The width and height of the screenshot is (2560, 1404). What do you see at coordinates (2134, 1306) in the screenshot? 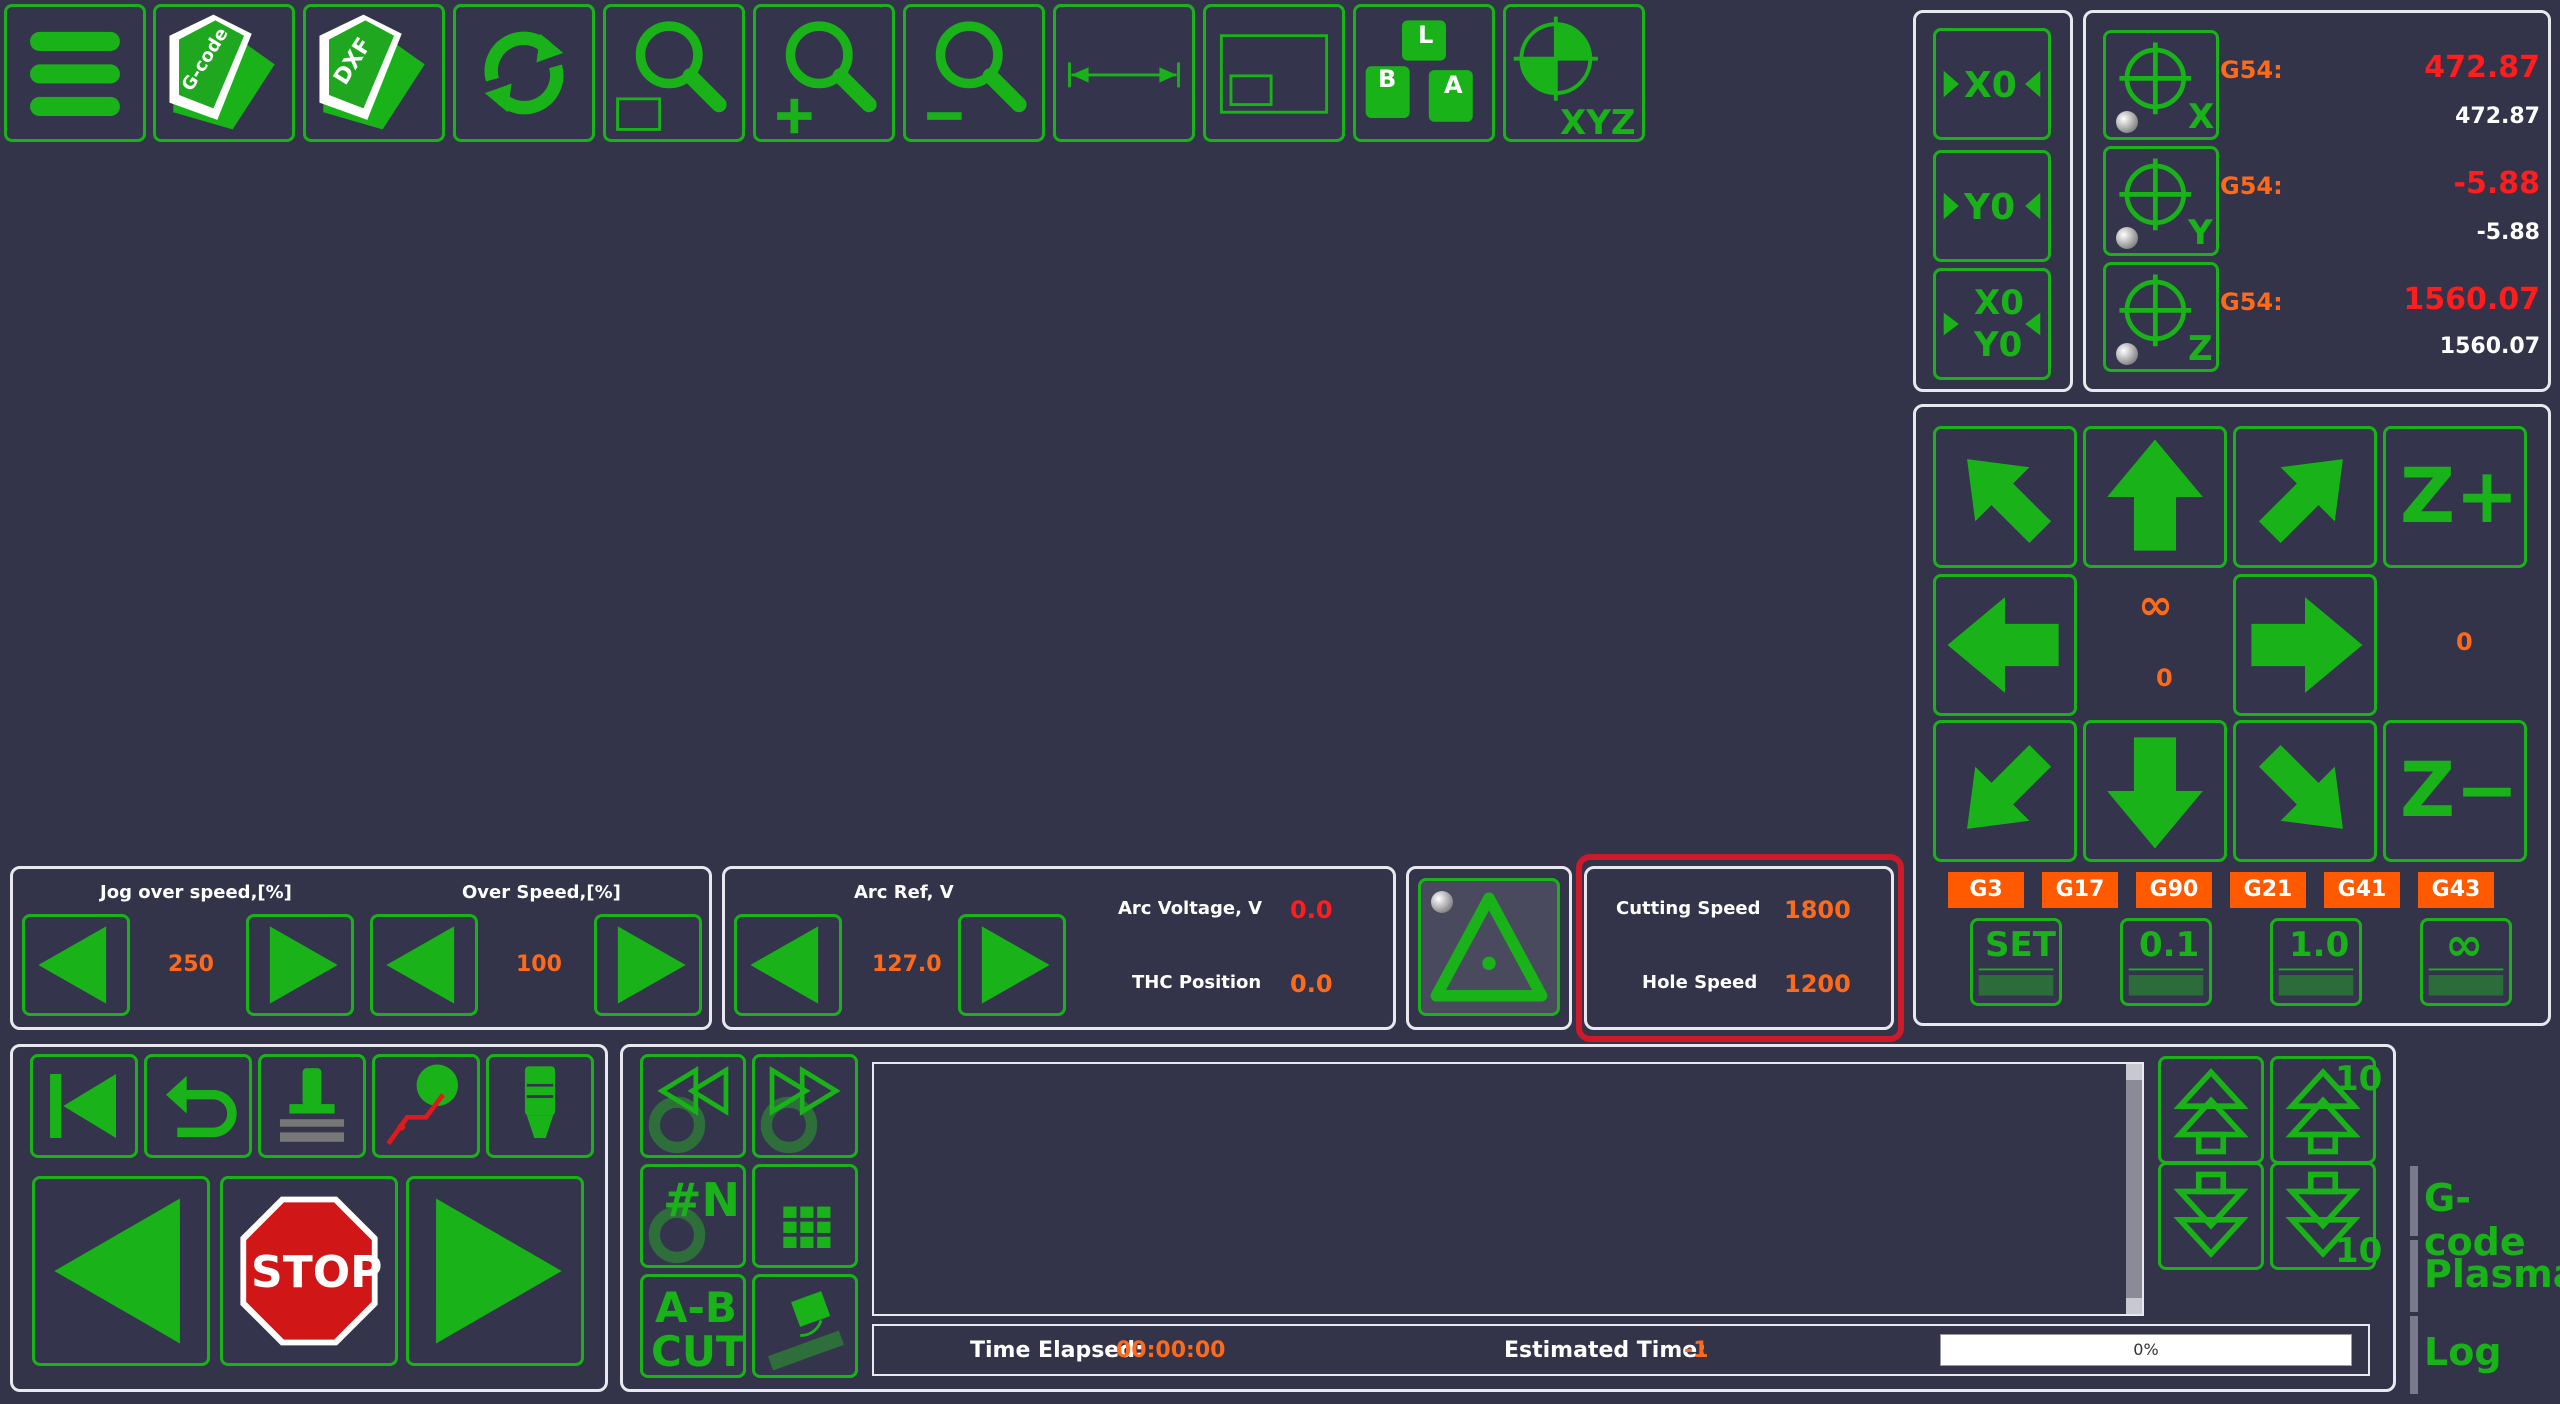
I see `scroll-down-arrow` at bounding box center [2134, 1306].